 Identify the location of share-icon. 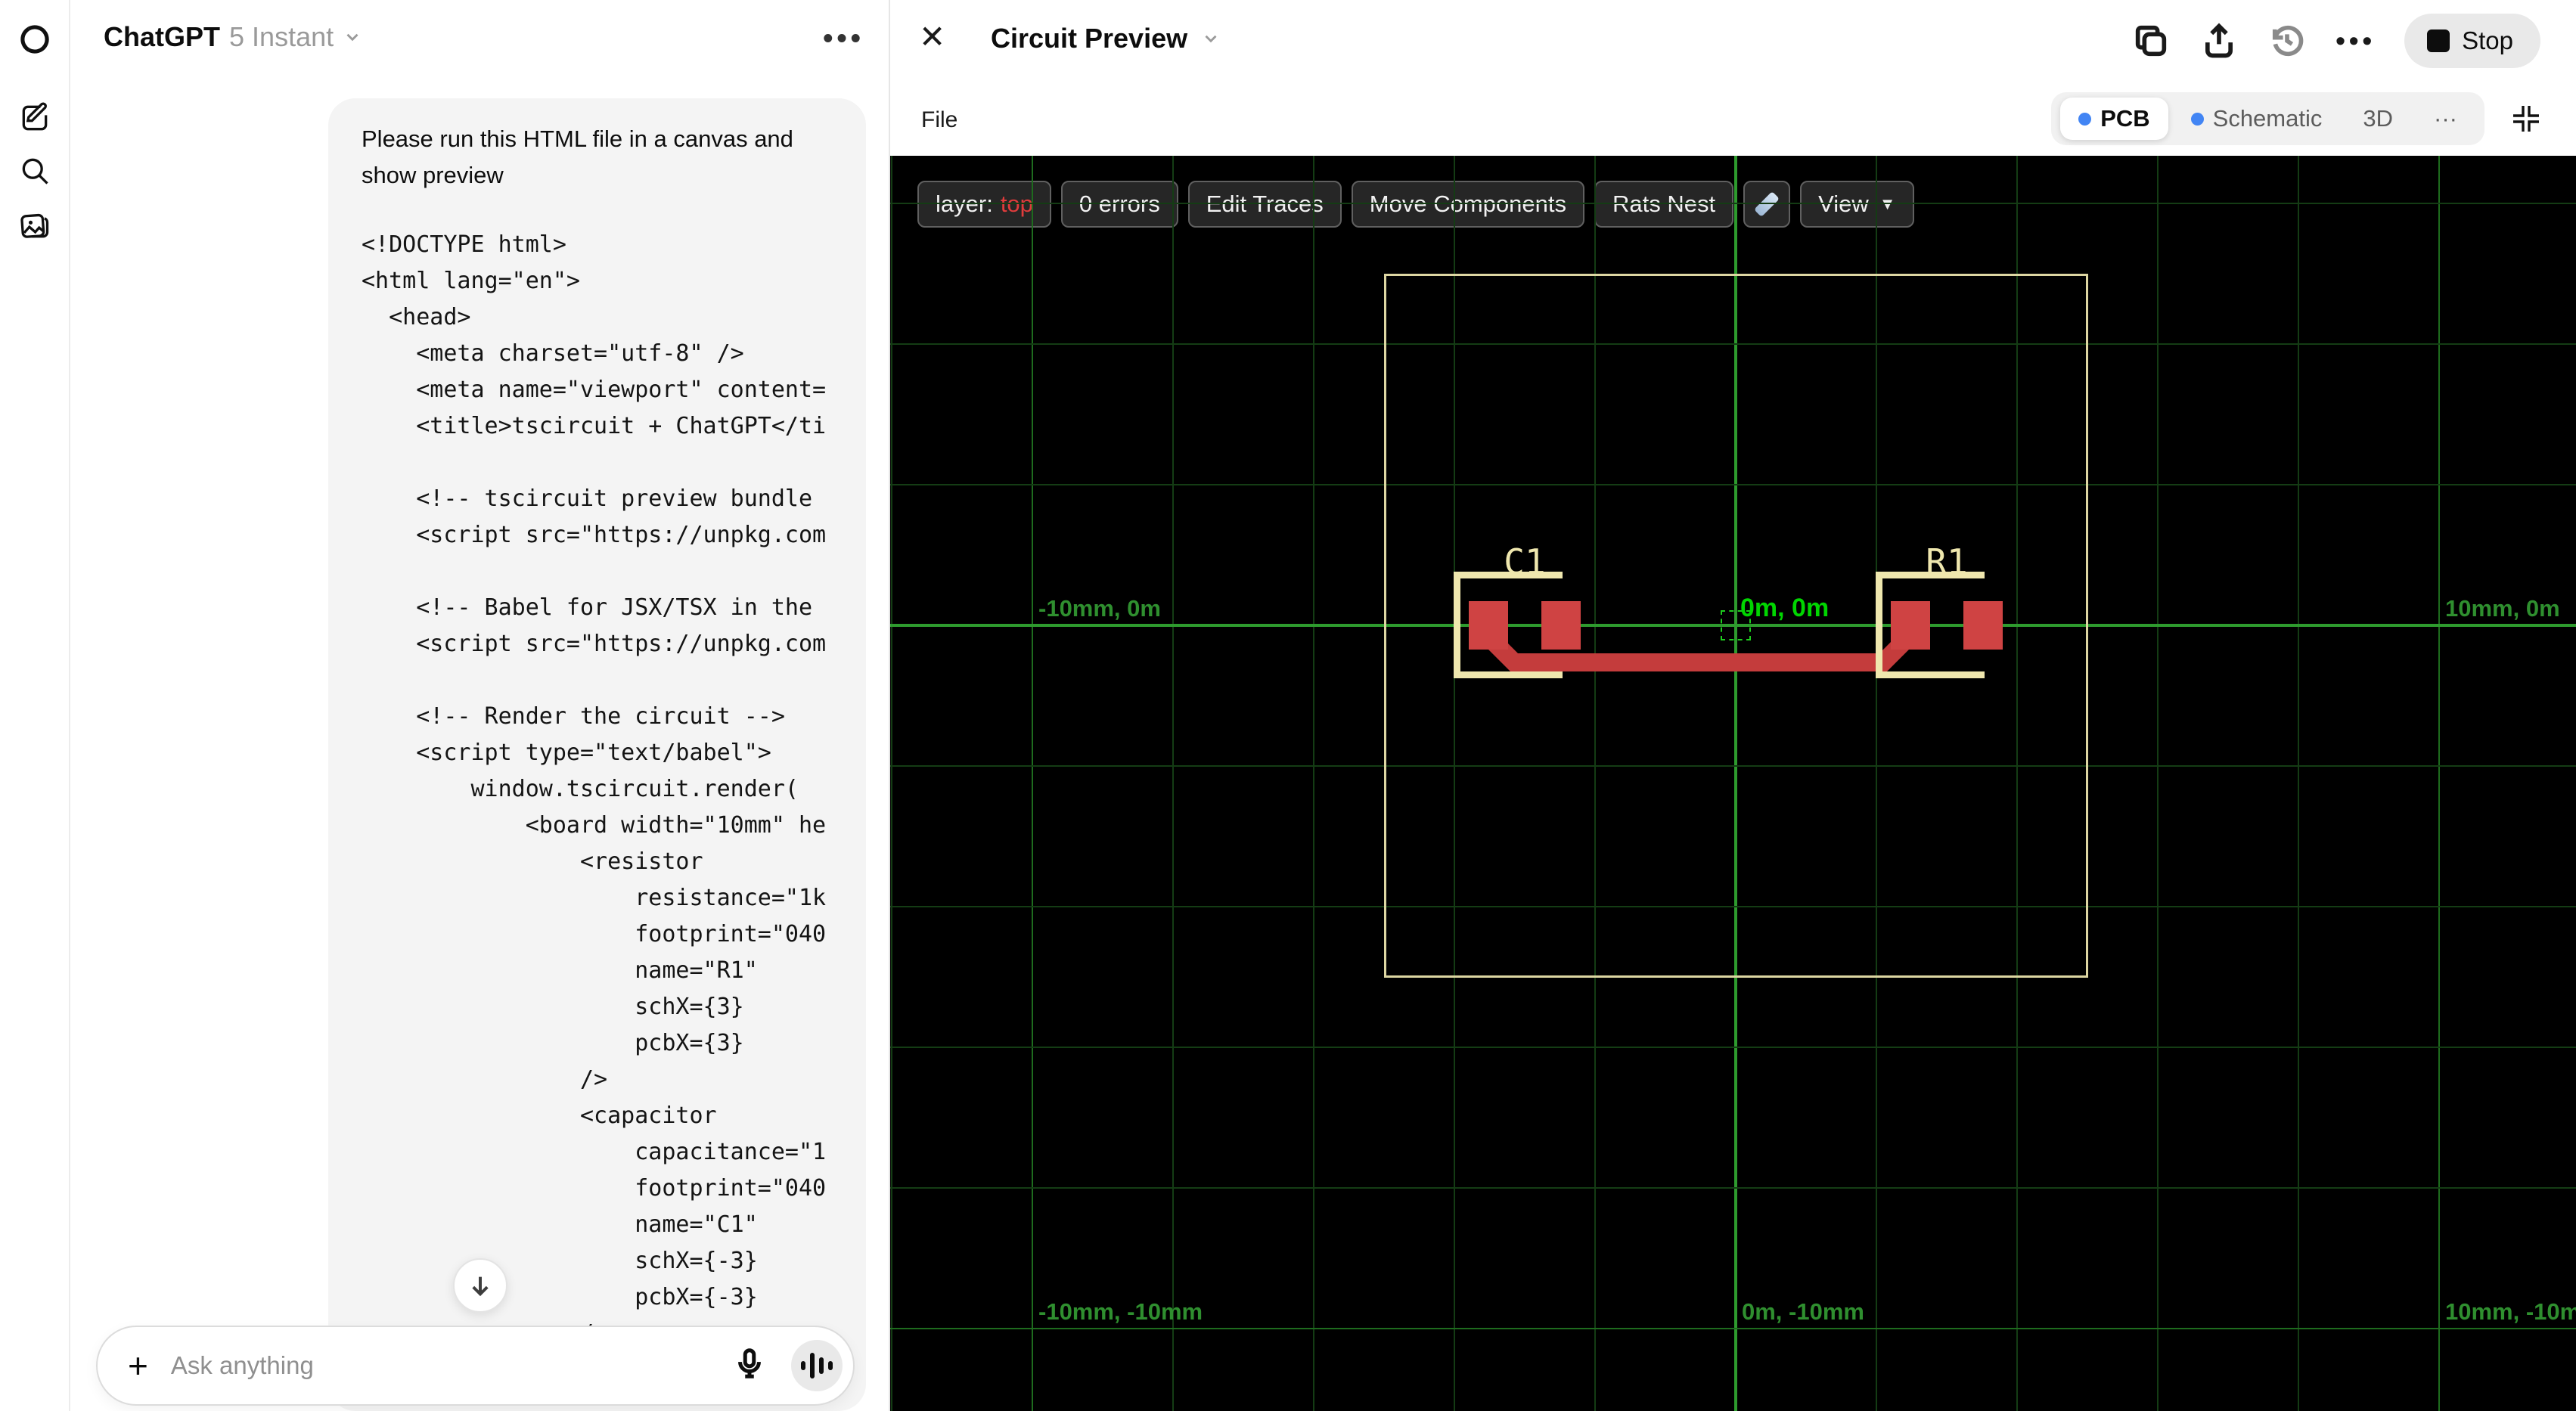
(2219, 40).